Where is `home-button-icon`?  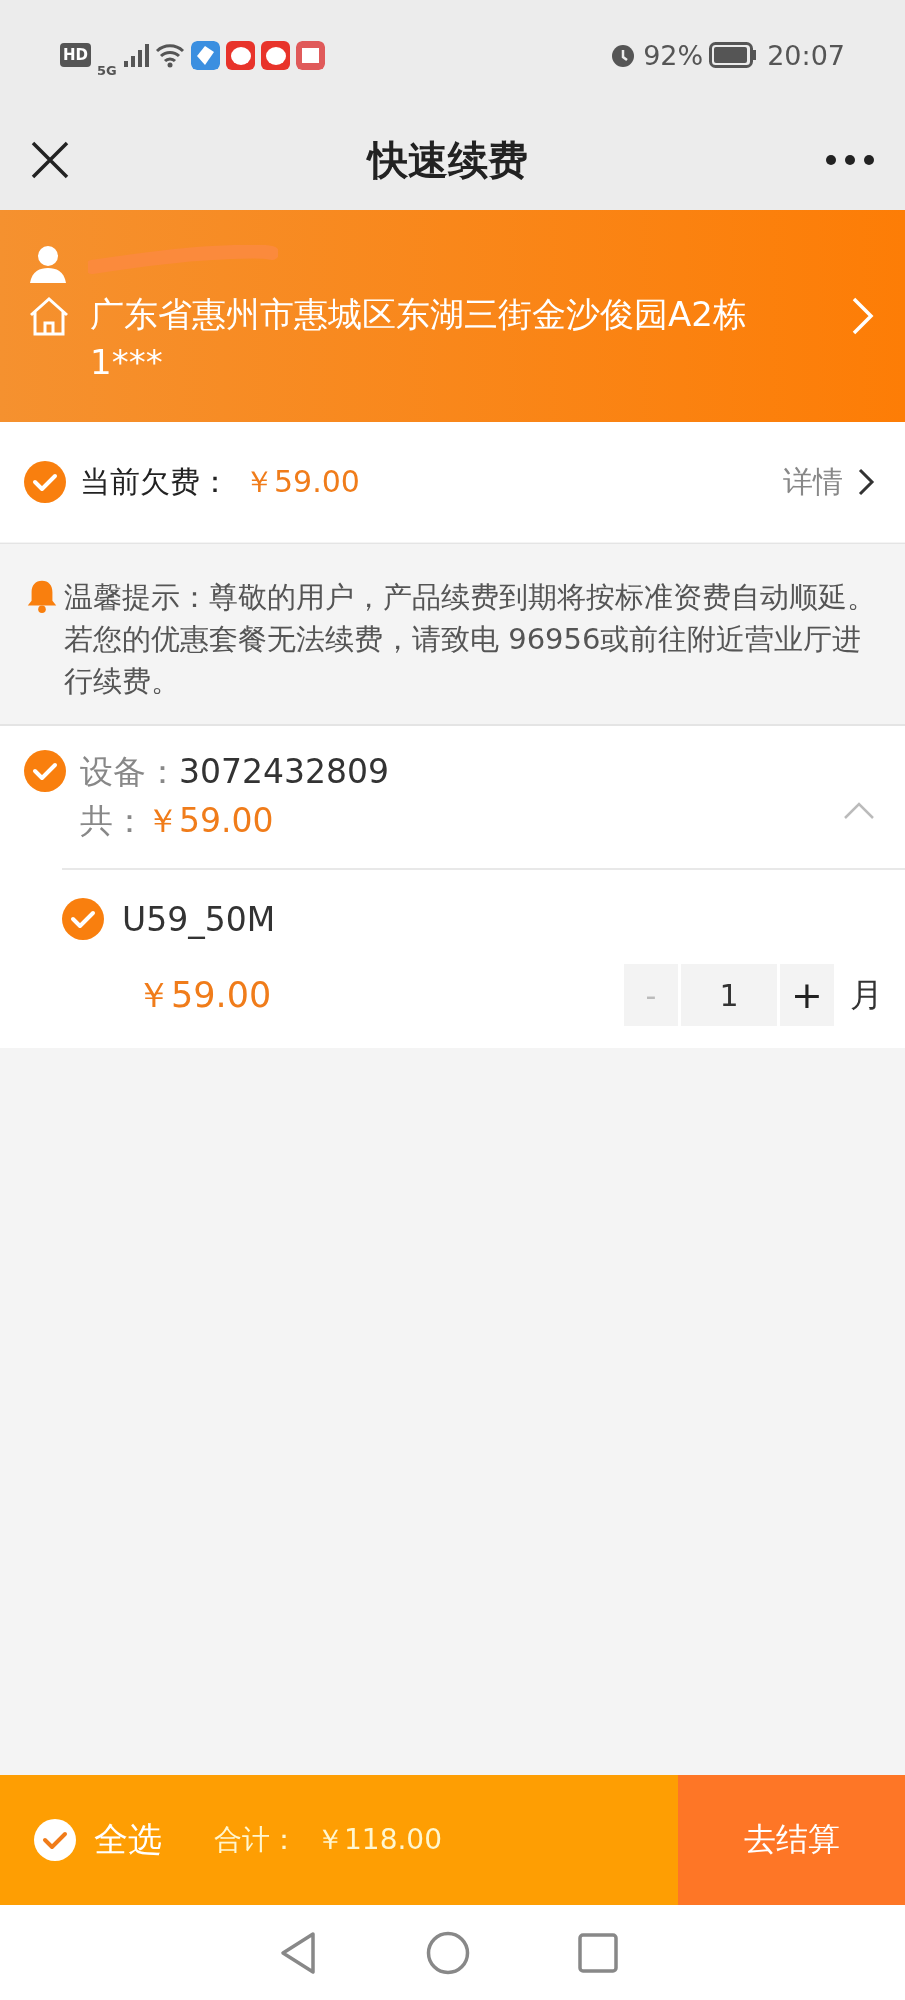 home-button-icon is located at coordinates (447, 1952).